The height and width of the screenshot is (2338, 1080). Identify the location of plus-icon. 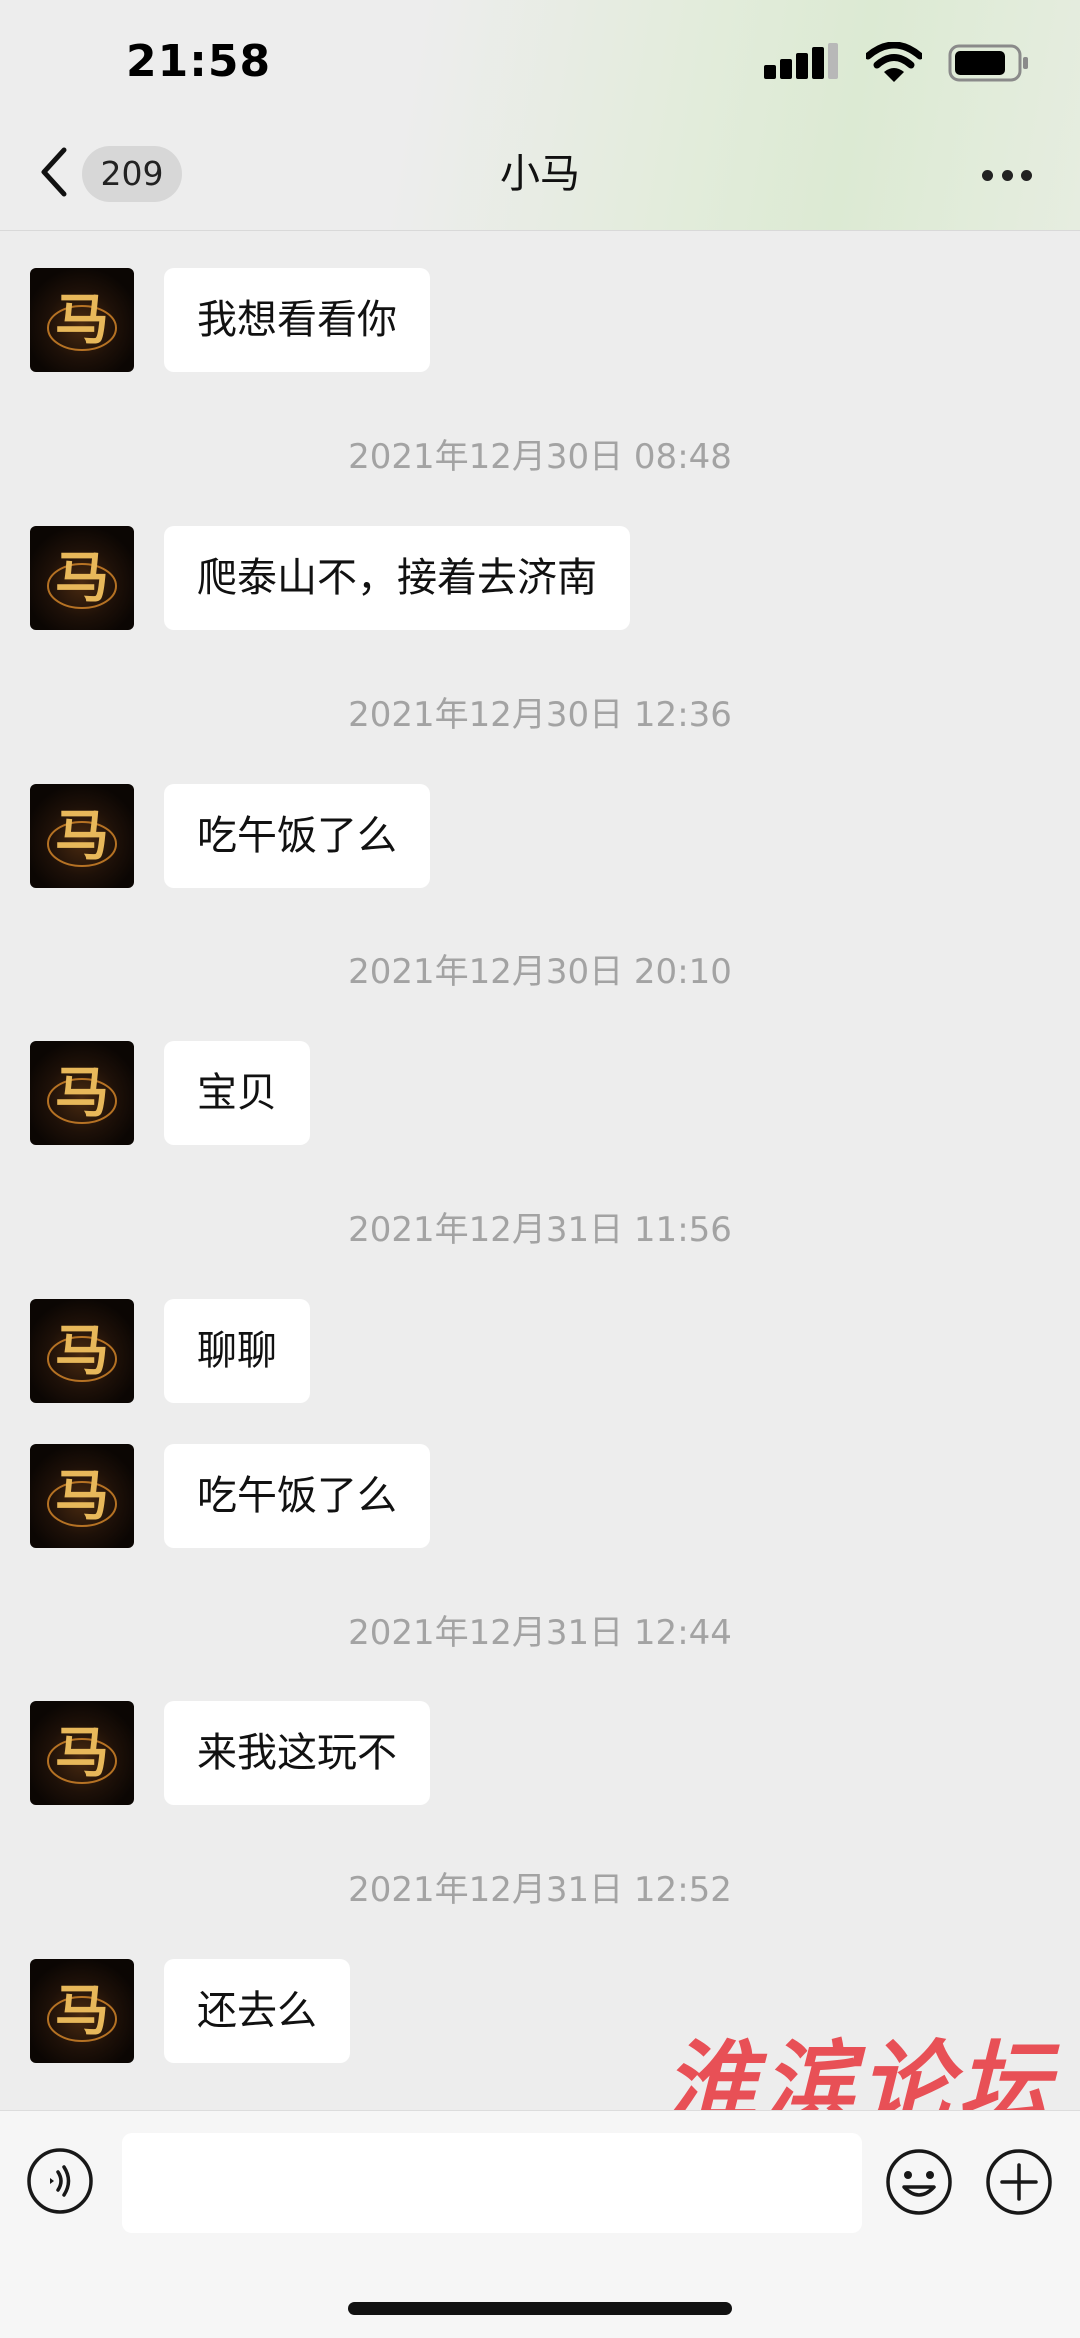
(1019, 2182).